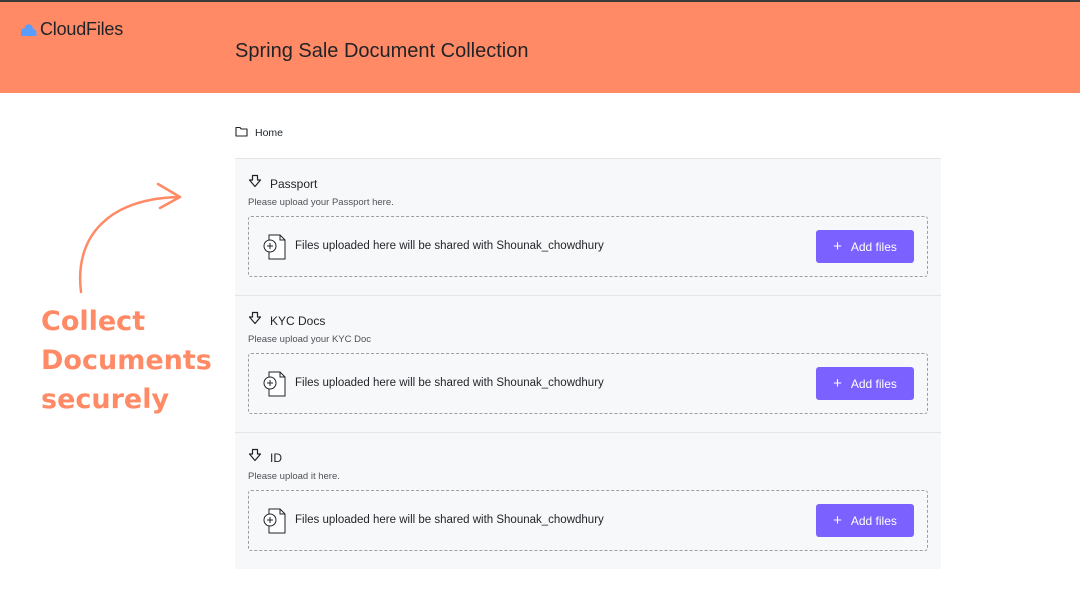 The height and width of the screenshot is (608, 1080). Describe the element at coordinates (298, 320) in the screenshot. I see `section-title: KYC Docs` at that location.